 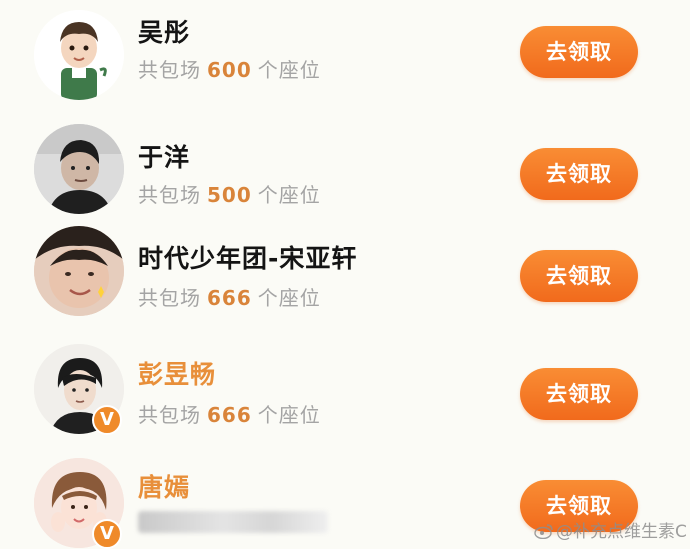 What do you see at coordinates (164, 32) in the screenshot?
I see `sponsor-name: 吴彤` at bounding box center [164, 32].